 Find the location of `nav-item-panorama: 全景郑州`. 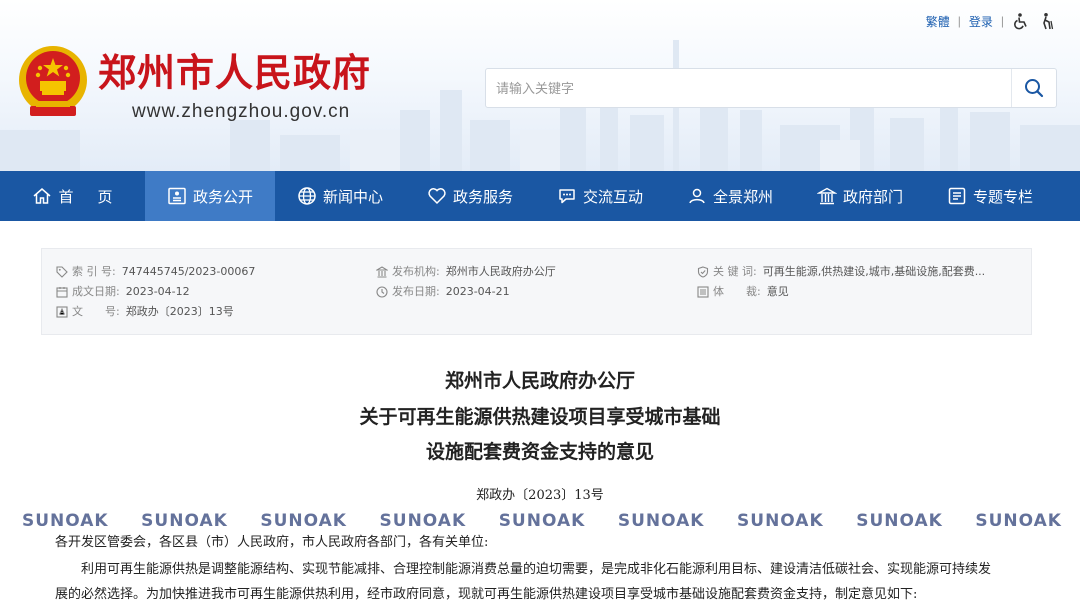

nav-item-panorama: 全景郑州 is located at coordinates (730, 196).